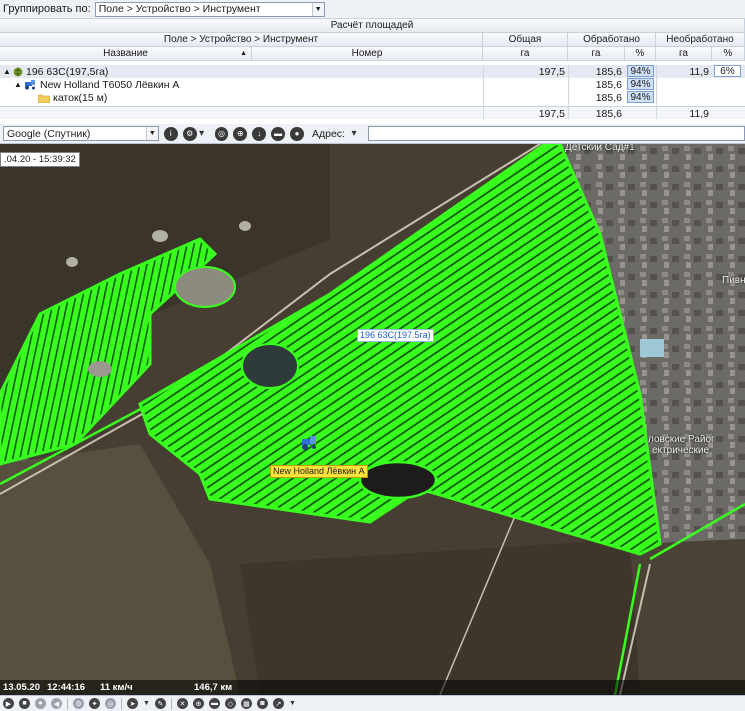 This screenshot has height=711, width=745. Describe the element at coordinates (328, 133) in the screenshot. I see `address-label: Адрес:` at that location.